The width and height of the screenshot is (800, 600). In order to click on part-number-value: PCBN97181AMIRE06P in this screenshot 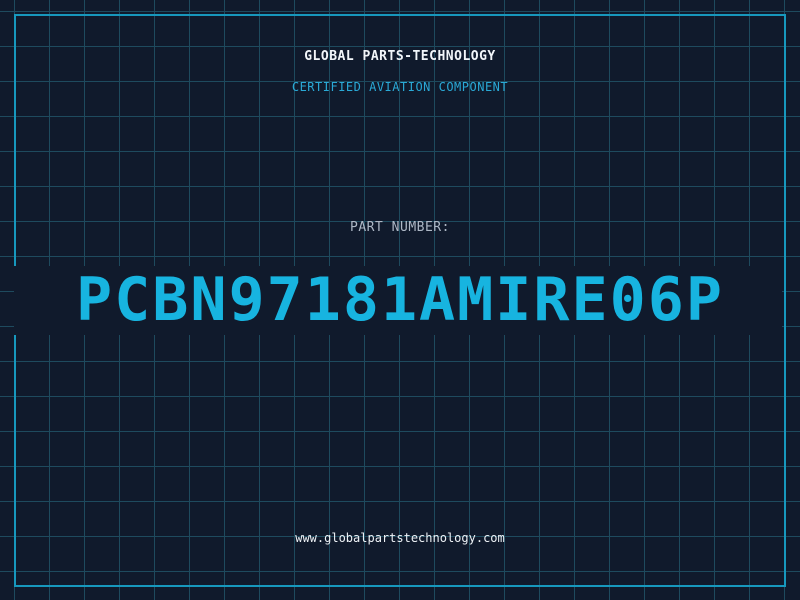, I will do `click(400, 300)`.